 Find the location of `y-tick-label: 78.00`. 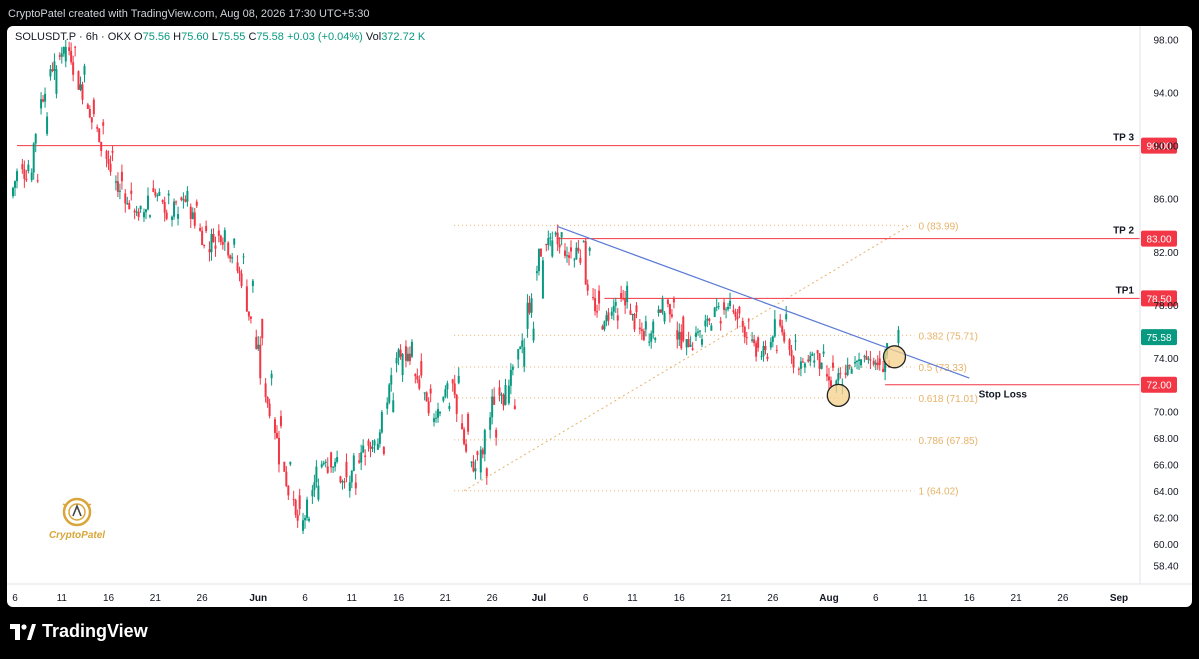

y-tick-label: 78.00 is located at coordinates (1165, 306).